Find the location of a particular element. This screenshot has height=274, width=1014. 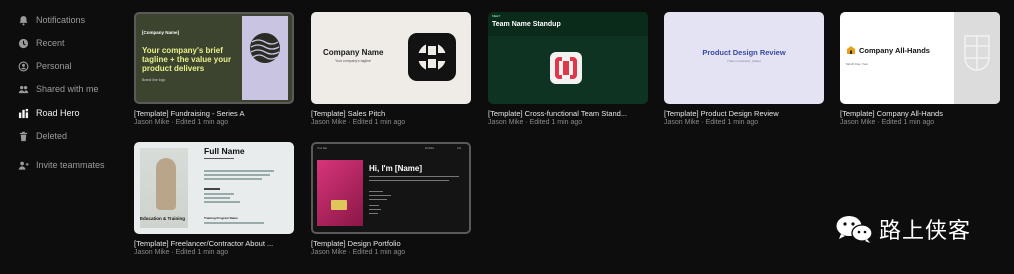

sidebar-item-shared-with-me: Shared with me is located at coordinates (58, 89).